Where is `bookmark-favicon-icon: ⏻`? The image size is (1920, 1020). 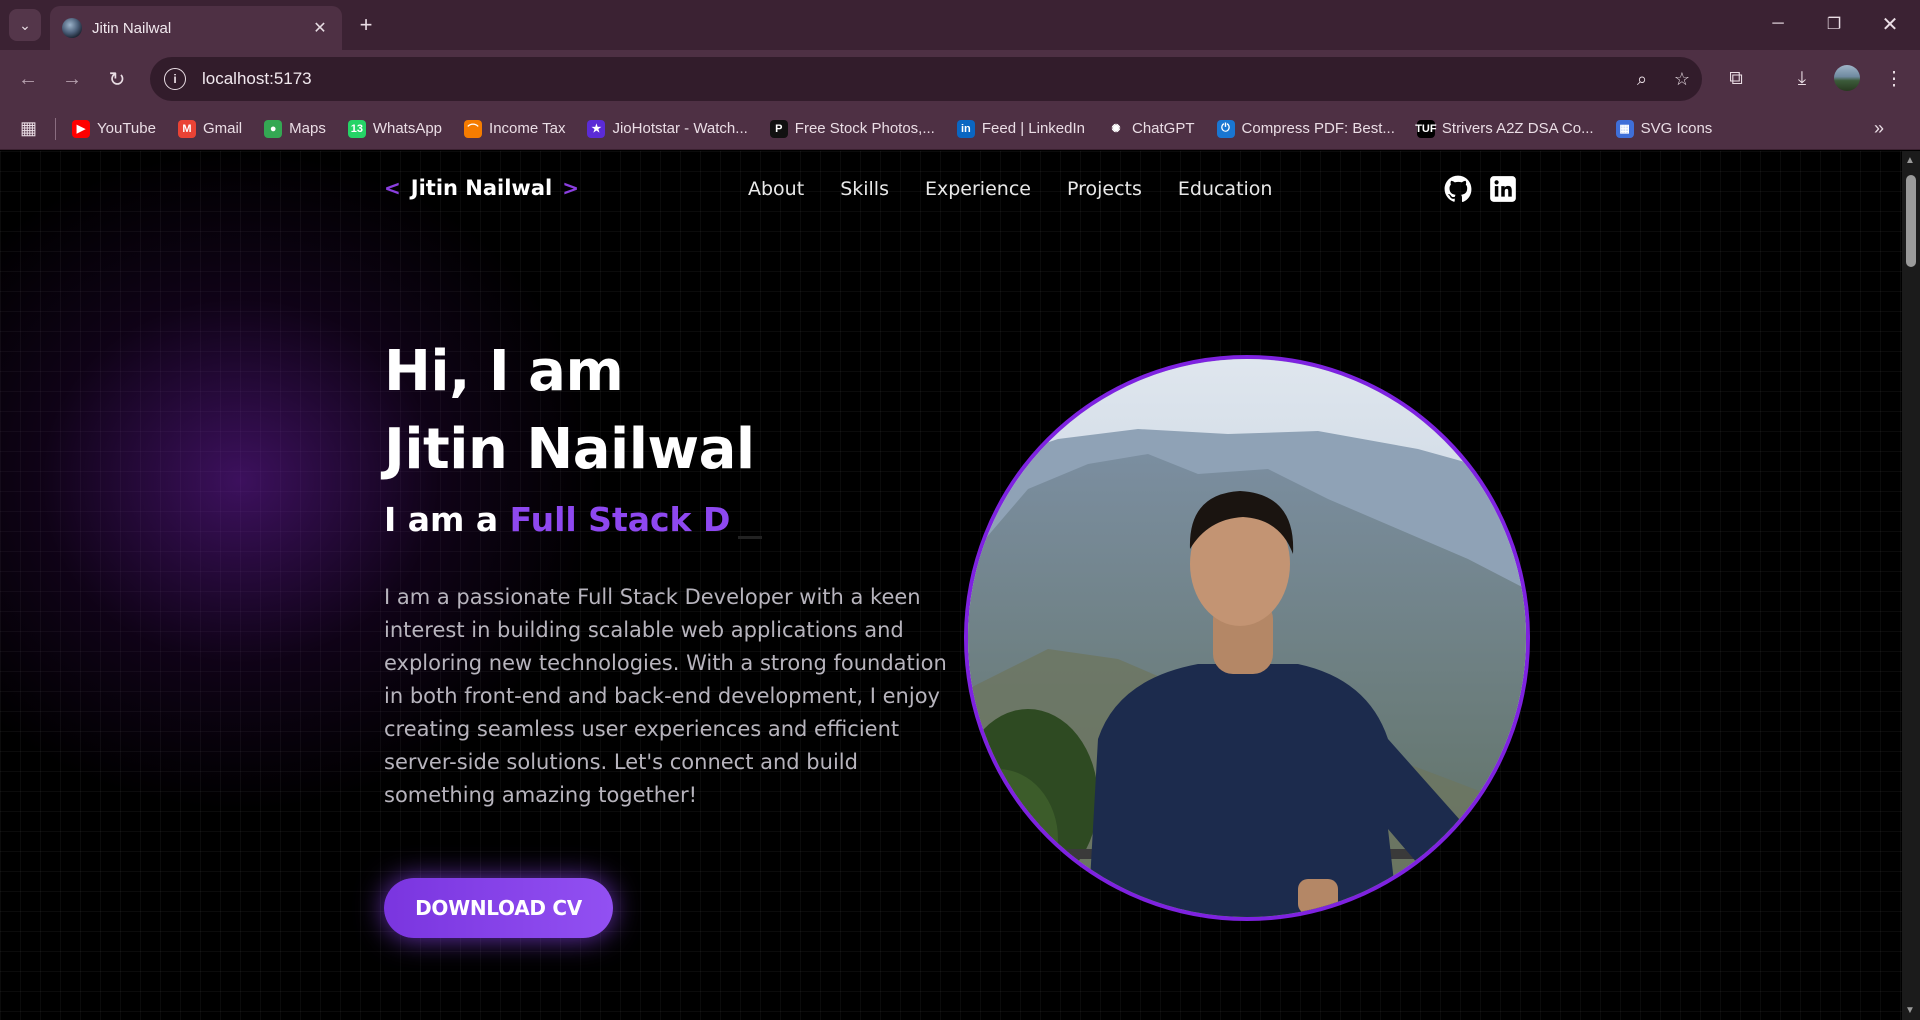
bookmark-favicon-icon: ⏻ is located at coordinates (1225, 128).